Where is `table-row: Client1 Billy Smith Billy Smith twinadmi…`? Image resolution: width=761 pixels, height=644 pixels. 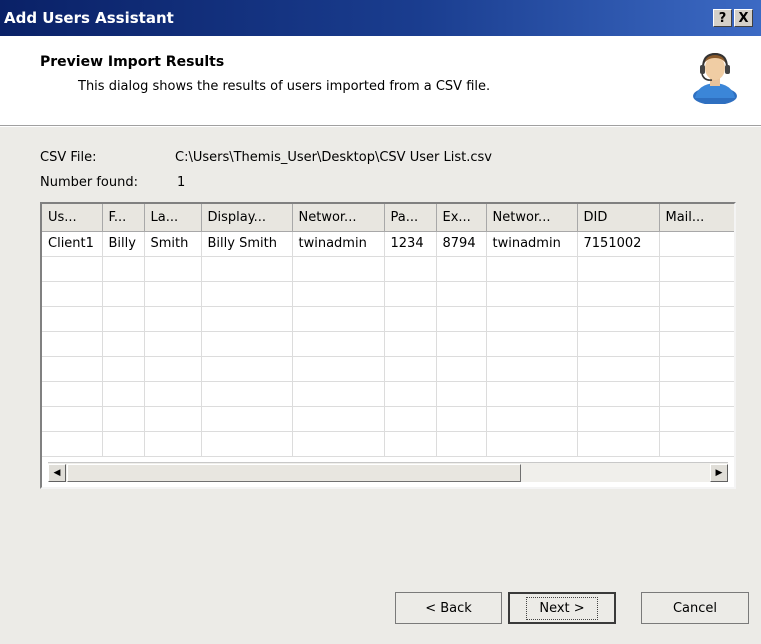 table-row: Client1 Billy Smith Billy Smith twinadmi… is located at coordinates (388, 244).